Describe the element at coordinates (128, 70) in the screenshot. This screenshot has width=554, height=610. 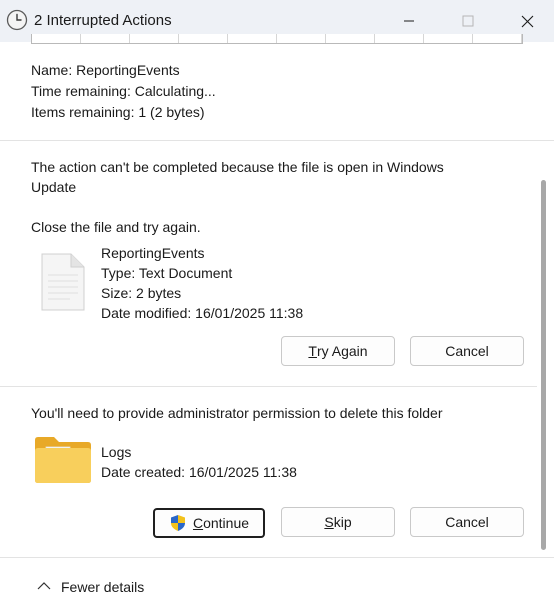
I see `name-value: ReportingEvents` at that location.